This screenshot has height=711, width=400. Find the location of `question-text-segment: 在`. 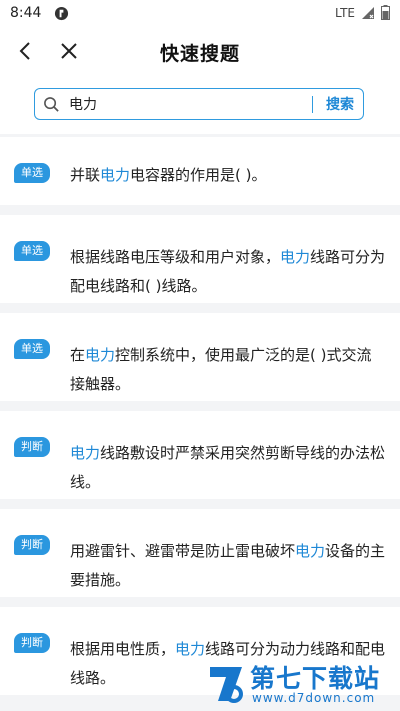

question-text-segment: 在 is located at coordinates (78, 355).